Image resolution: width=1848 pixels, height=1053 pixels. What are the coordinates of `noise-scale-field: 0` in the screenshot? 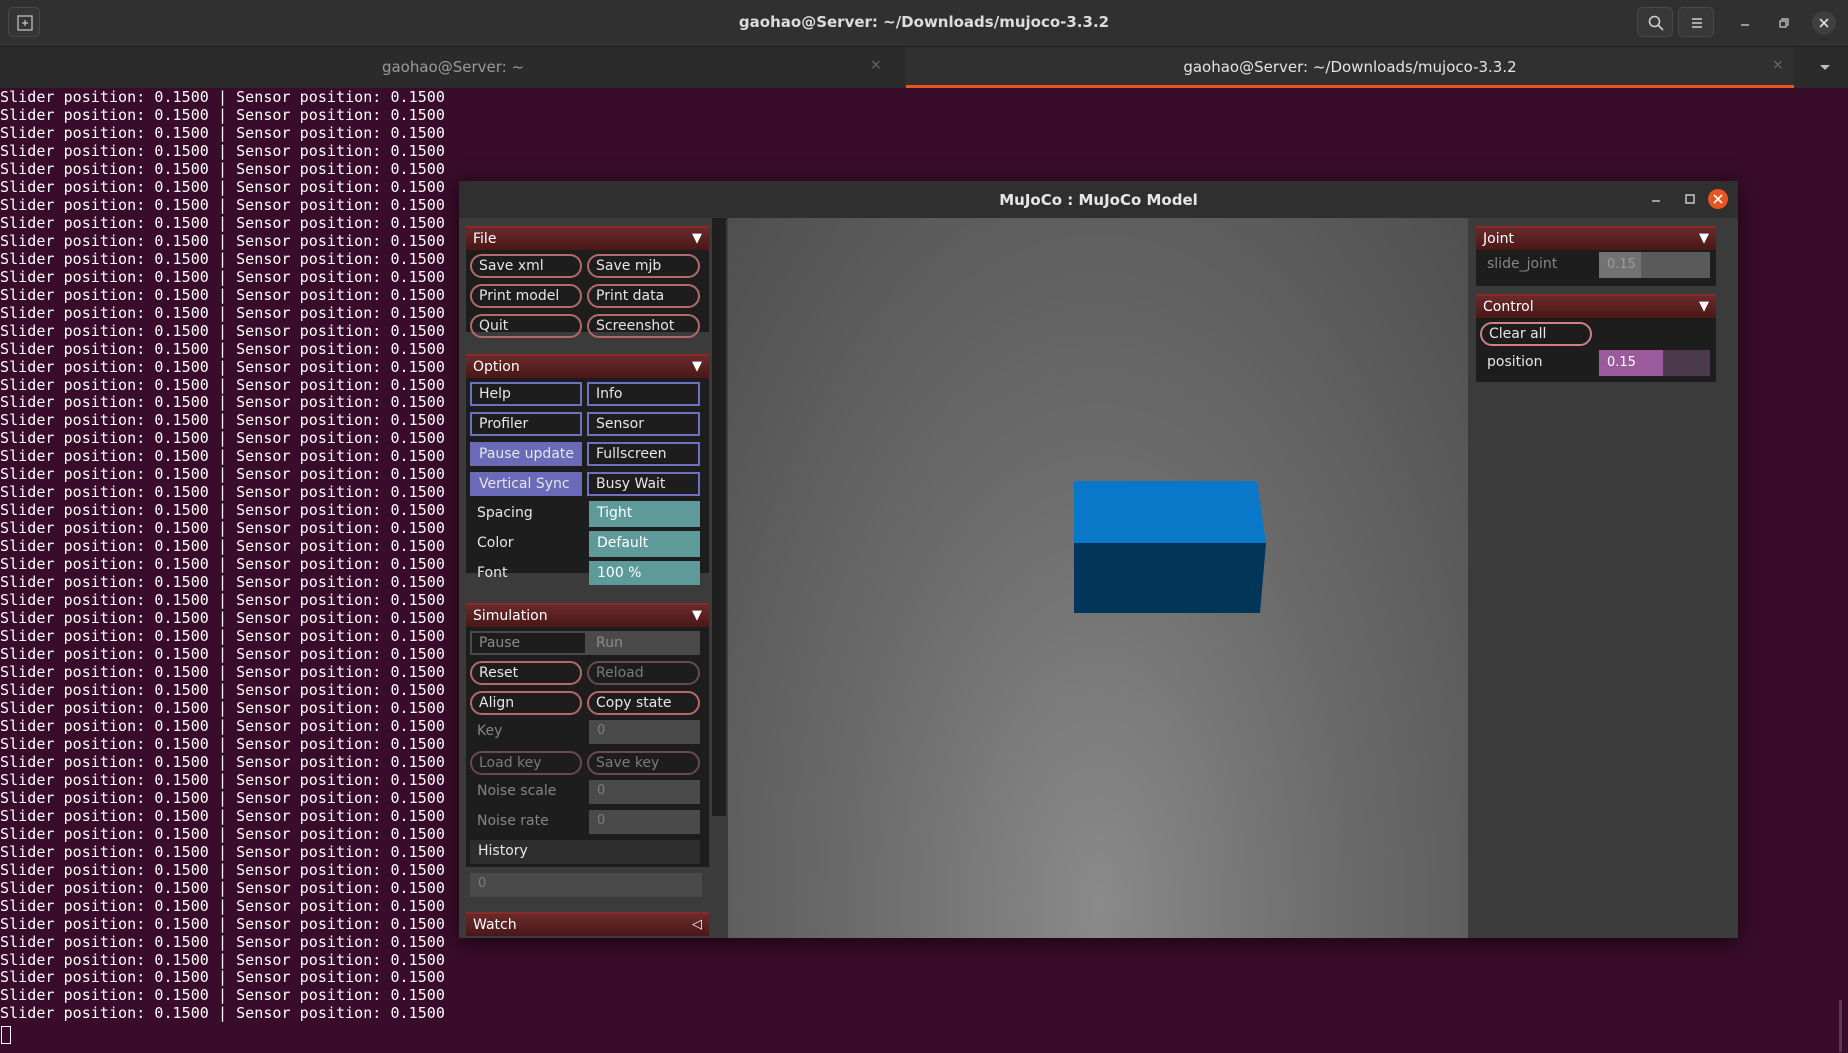 It's located at (644, 792).